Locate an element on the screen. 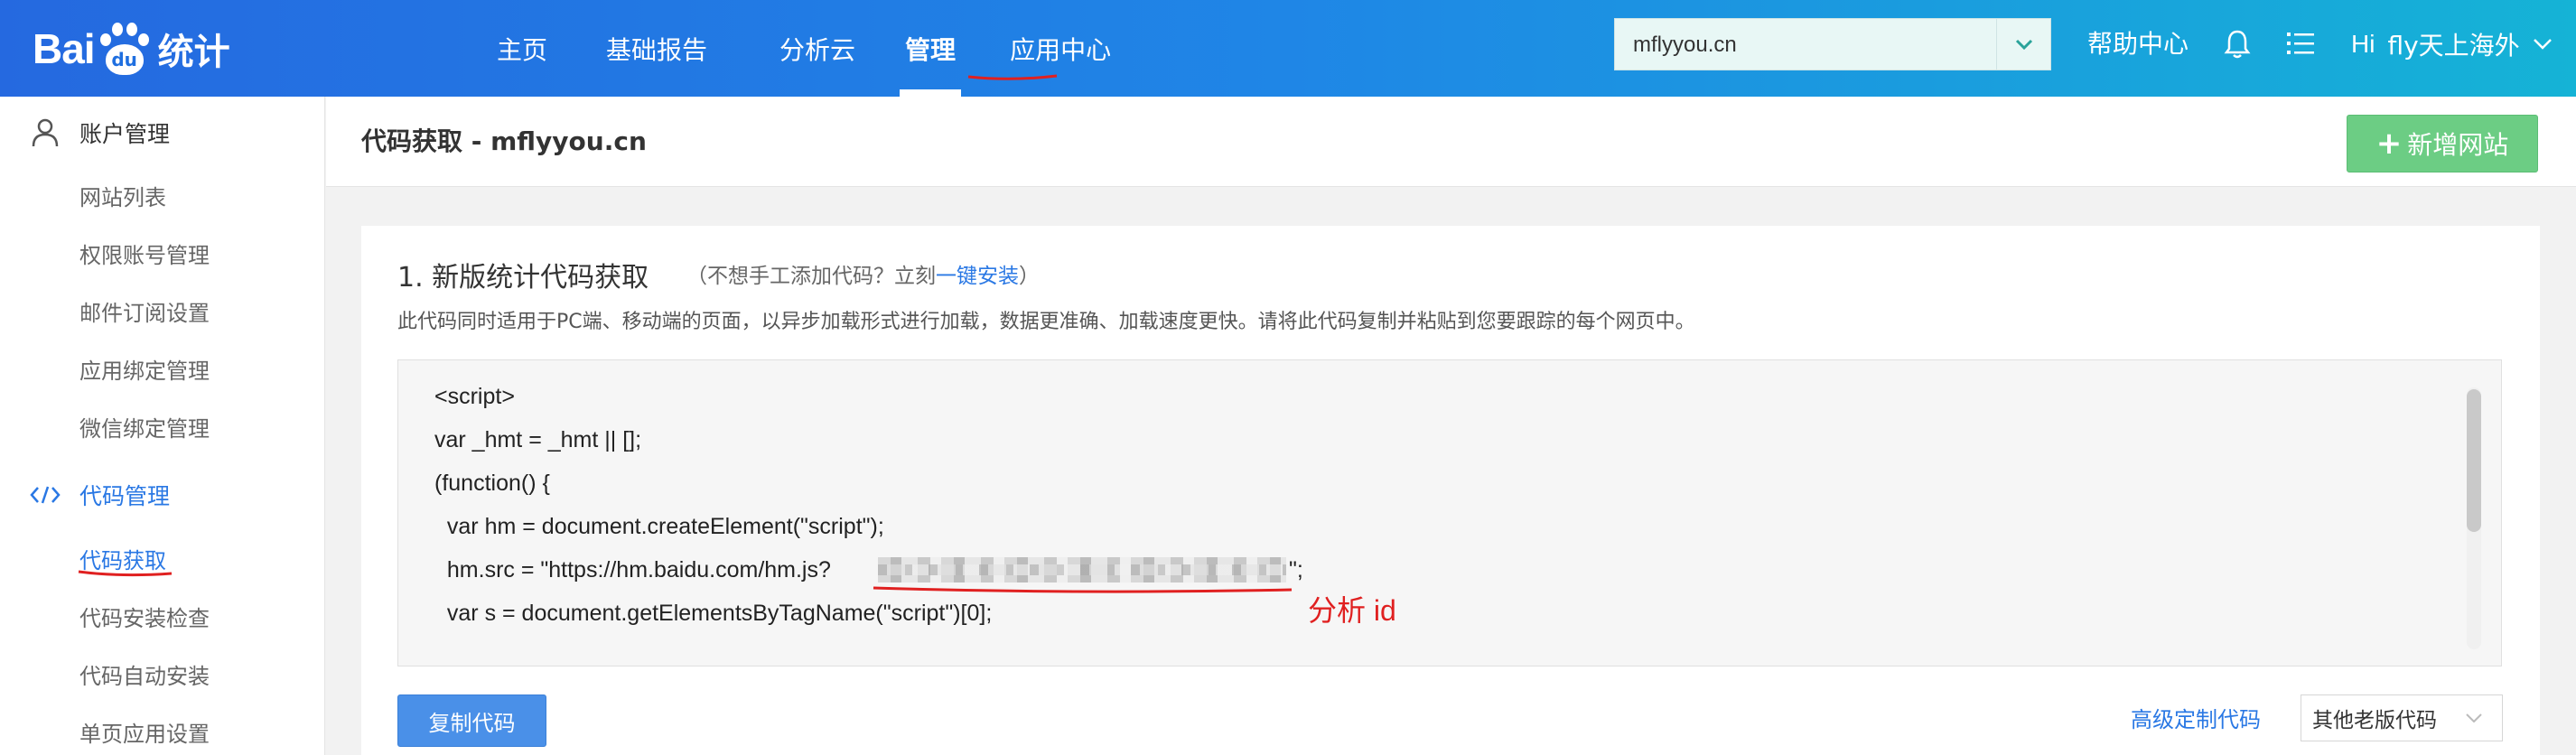 Image resolution: width=2576 pixels, height=755 pixels. sidebar-group-code: 代码管理 is located at coordinates (85, 495).